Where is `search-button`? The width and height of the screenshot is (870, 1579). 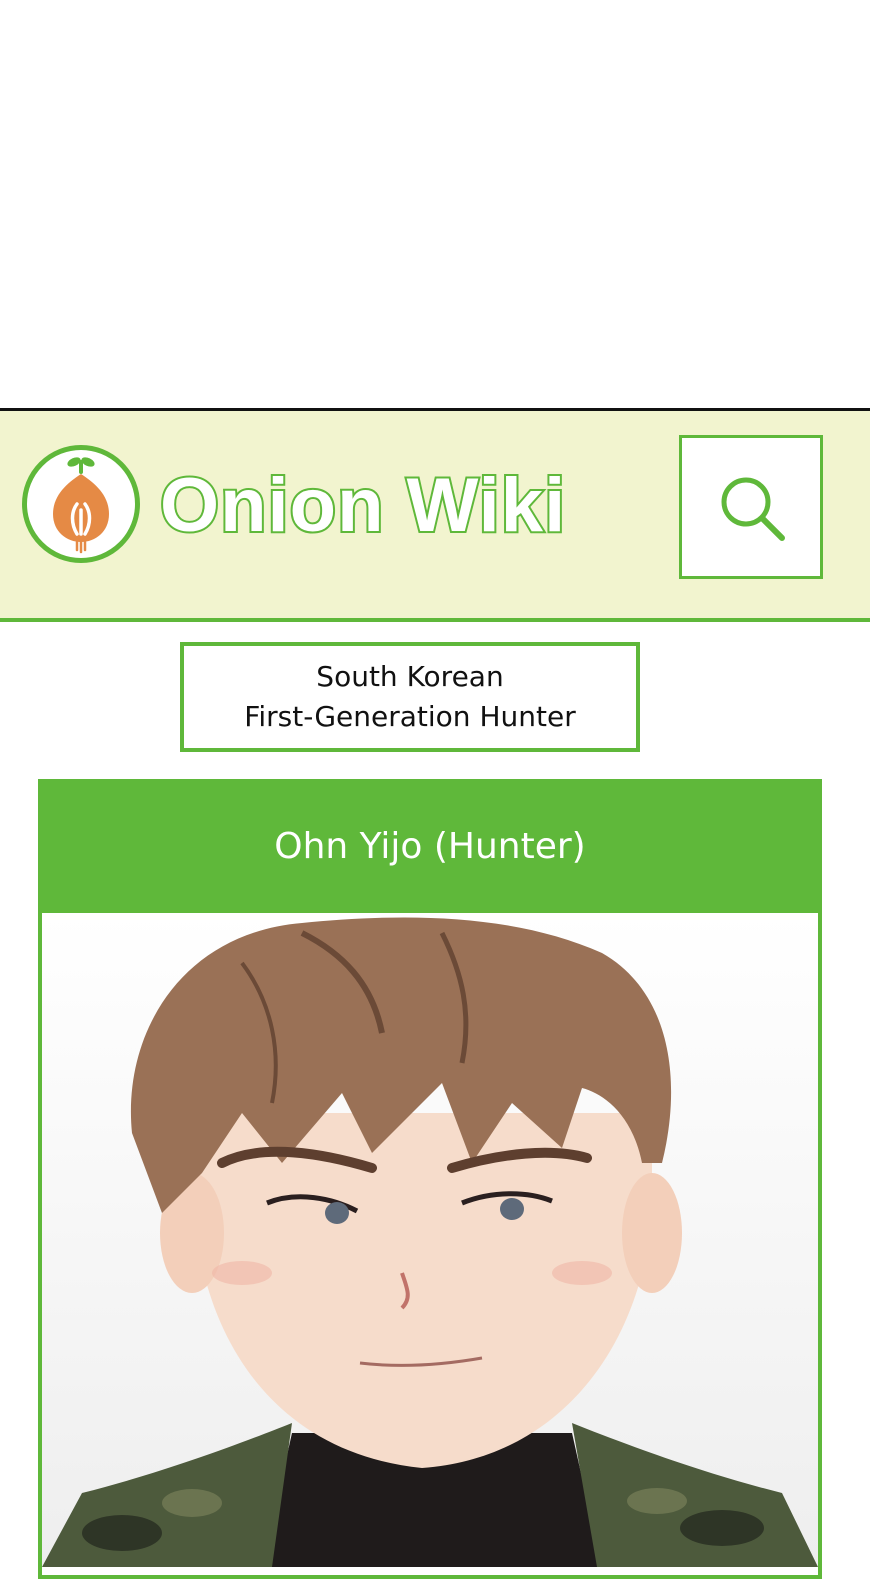 search-button is located at coordinates (751, 507).